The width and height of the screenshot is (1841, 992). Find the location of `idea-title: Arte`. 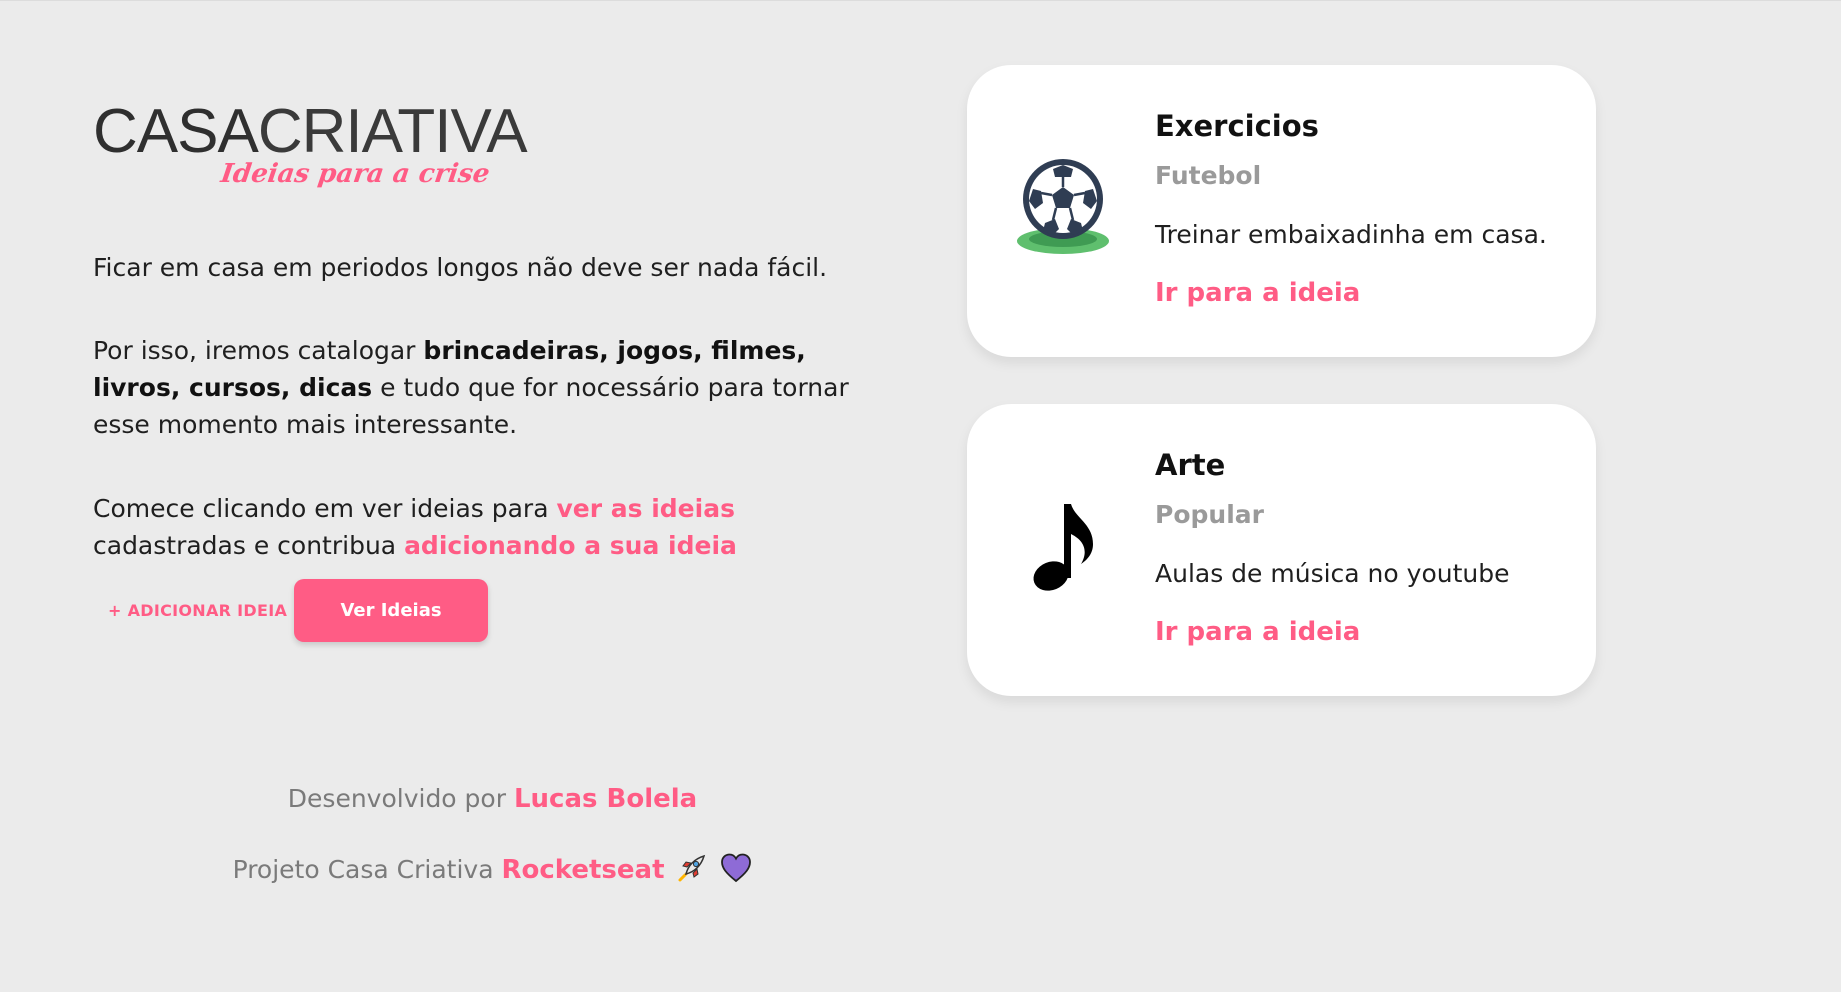

idea-title: Arte is located at coordinates (1190, 465).